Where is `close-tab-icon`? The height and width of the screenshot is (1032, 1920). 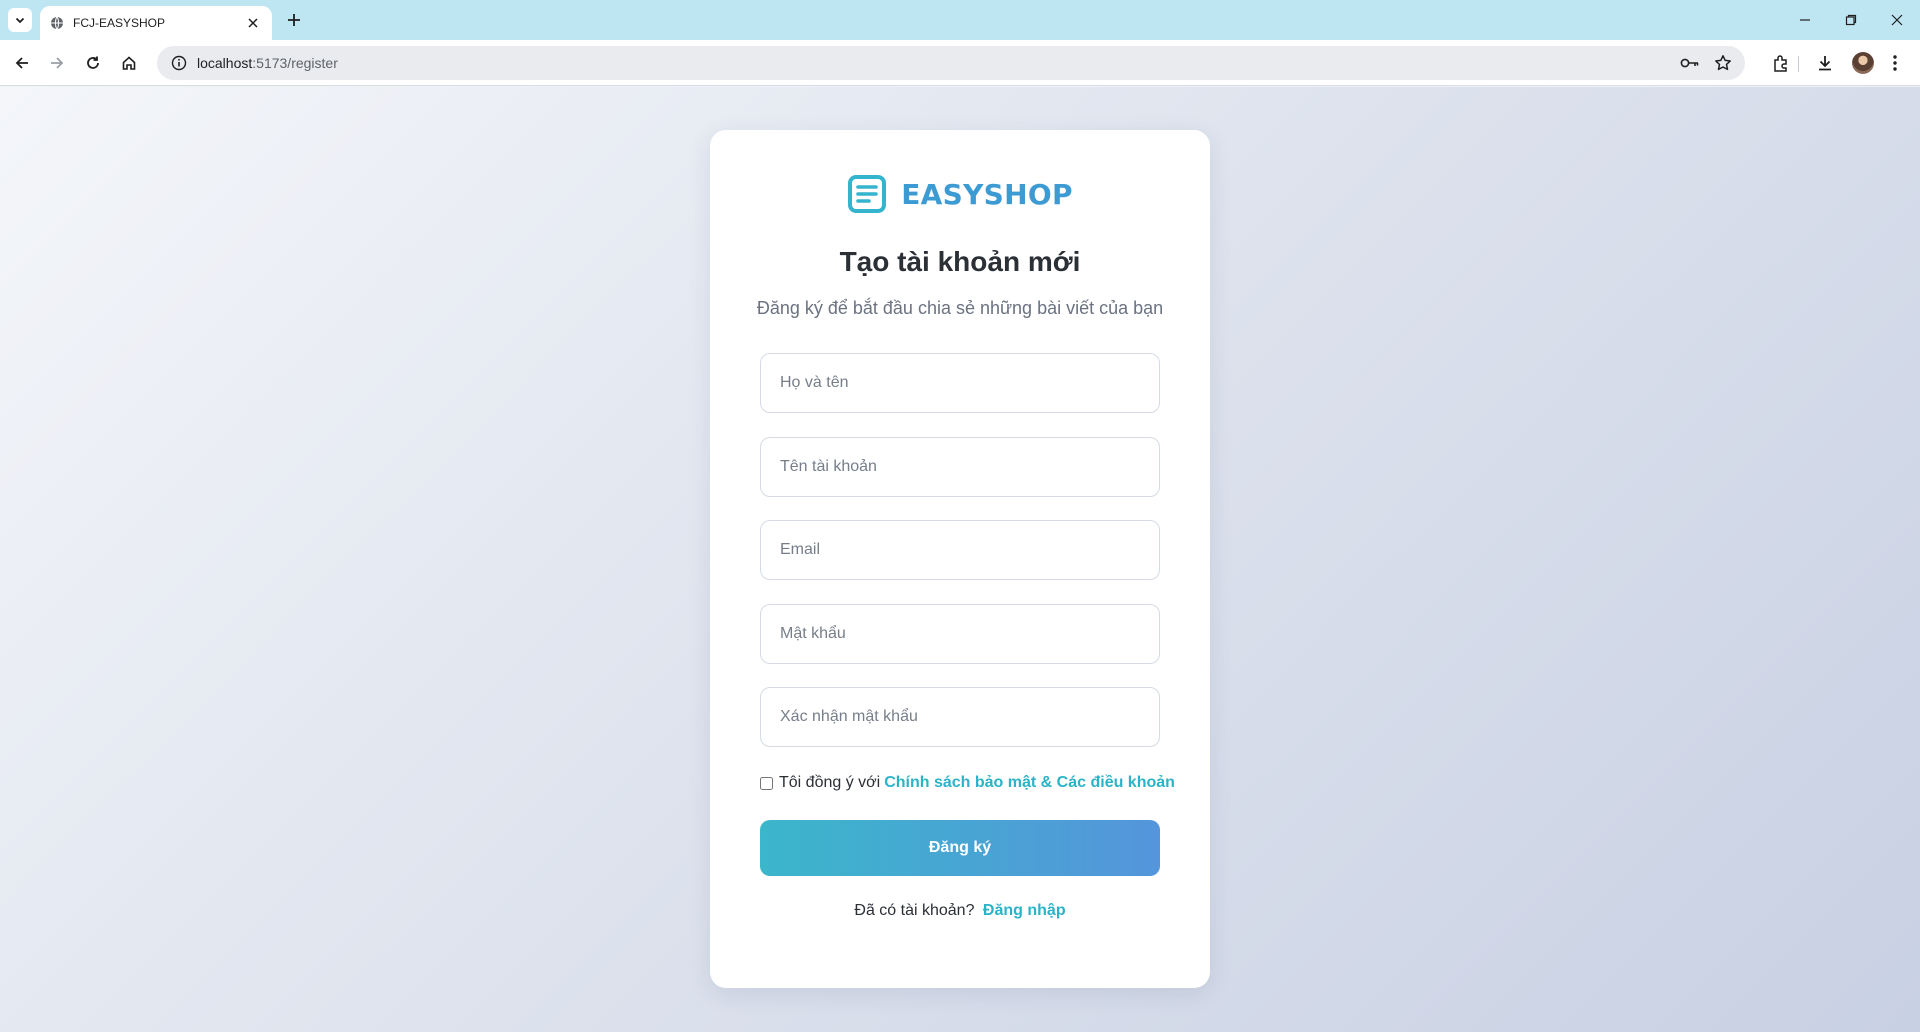 close-tab-icon is located at coordinates (253, 23).